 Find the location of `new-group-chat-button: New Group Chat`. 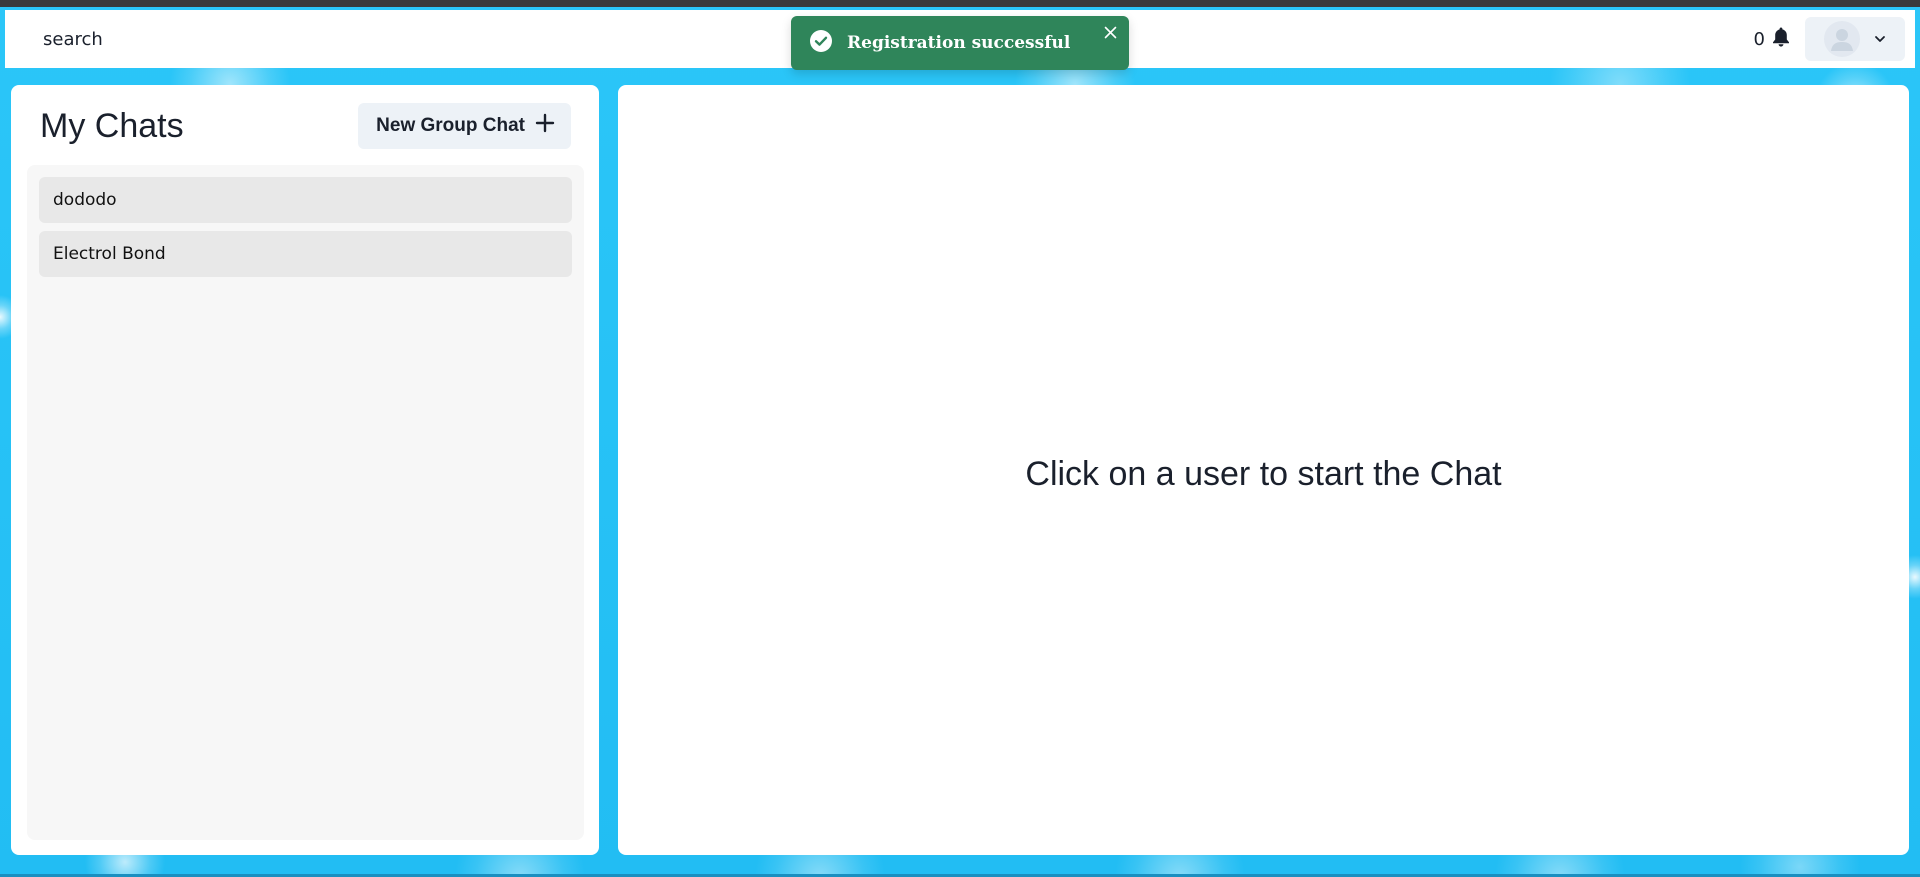

new-group-chat-button: New Group Chat is located at coordinates (464, 126).